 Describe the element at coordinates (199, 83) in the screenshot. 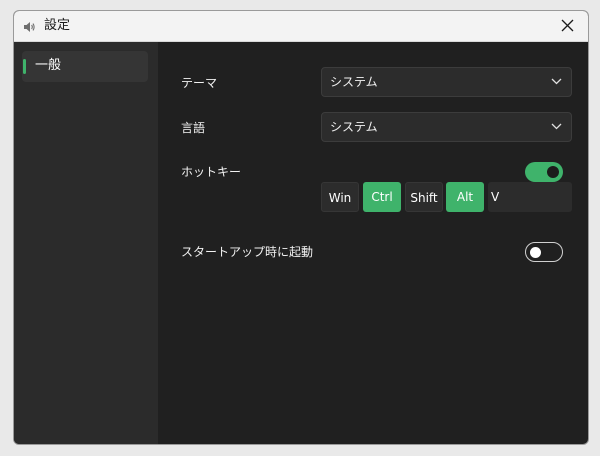

I see `theme-label: テーマ` at that location.